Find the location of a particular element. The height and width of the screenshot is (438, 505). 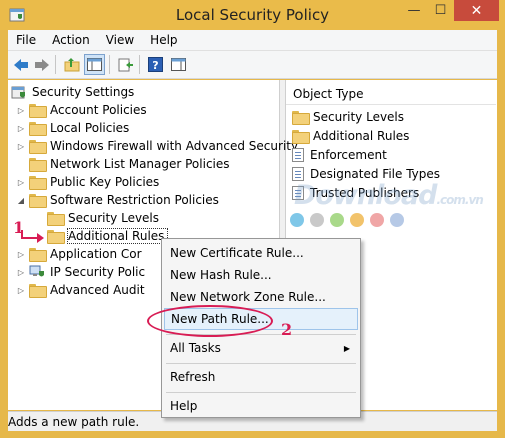

tree-item-local-policies: ▷ Local Policies is located at coordinates (72, 128).